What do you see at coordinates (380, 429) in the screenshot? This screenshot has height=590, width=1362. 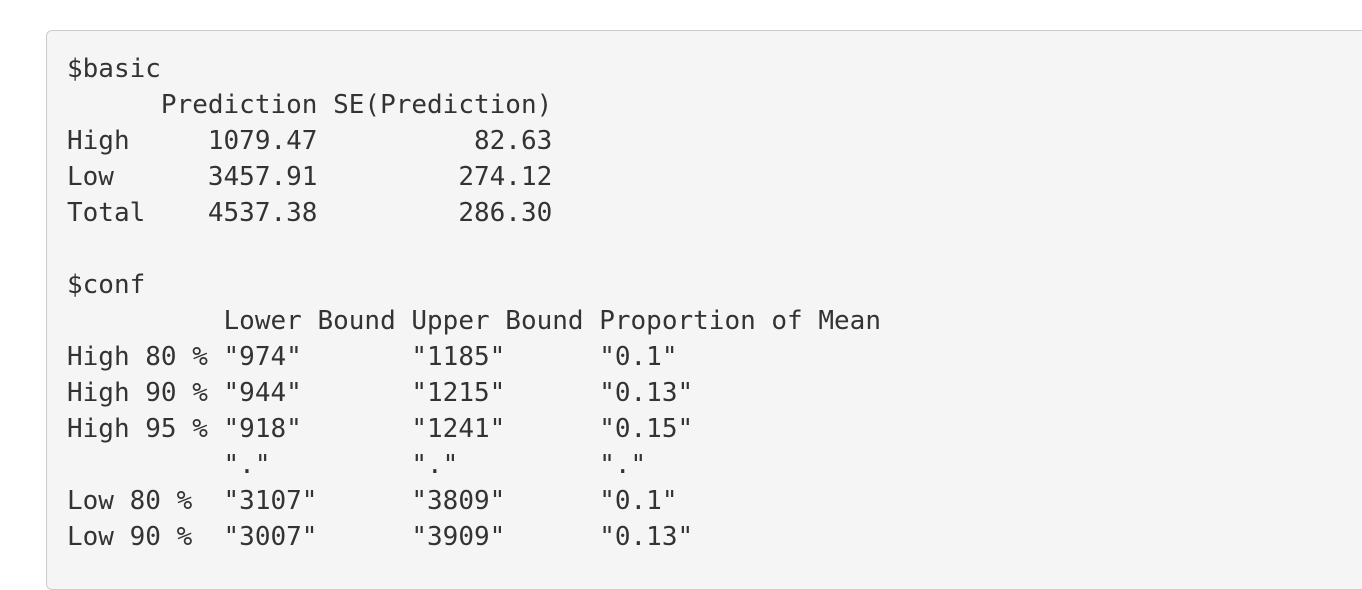 I see `output-line: High 95 % "918" "1241" "0.15"` at bounding box center [380, 429].